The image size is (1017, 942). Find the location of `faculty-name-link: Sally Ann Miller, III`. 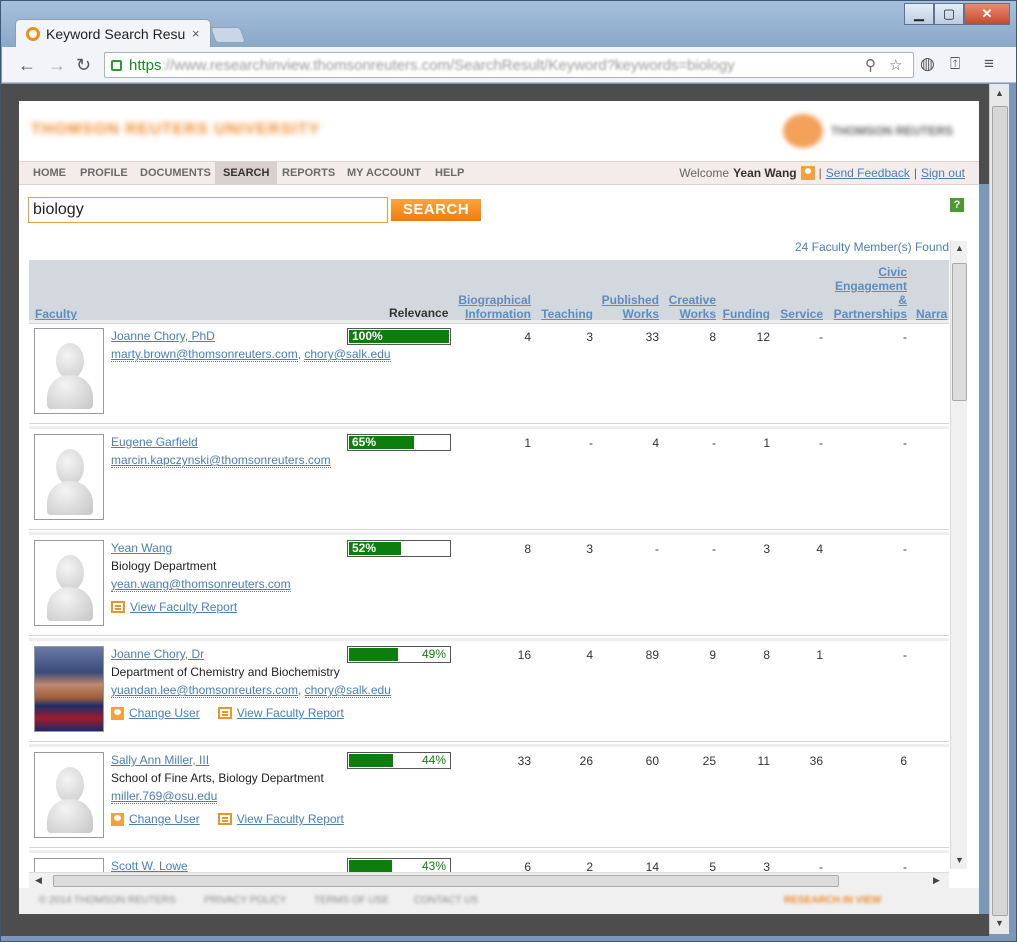

faculty-name-link: Sally Ann Miller, III is located at coordinates (160, 760).